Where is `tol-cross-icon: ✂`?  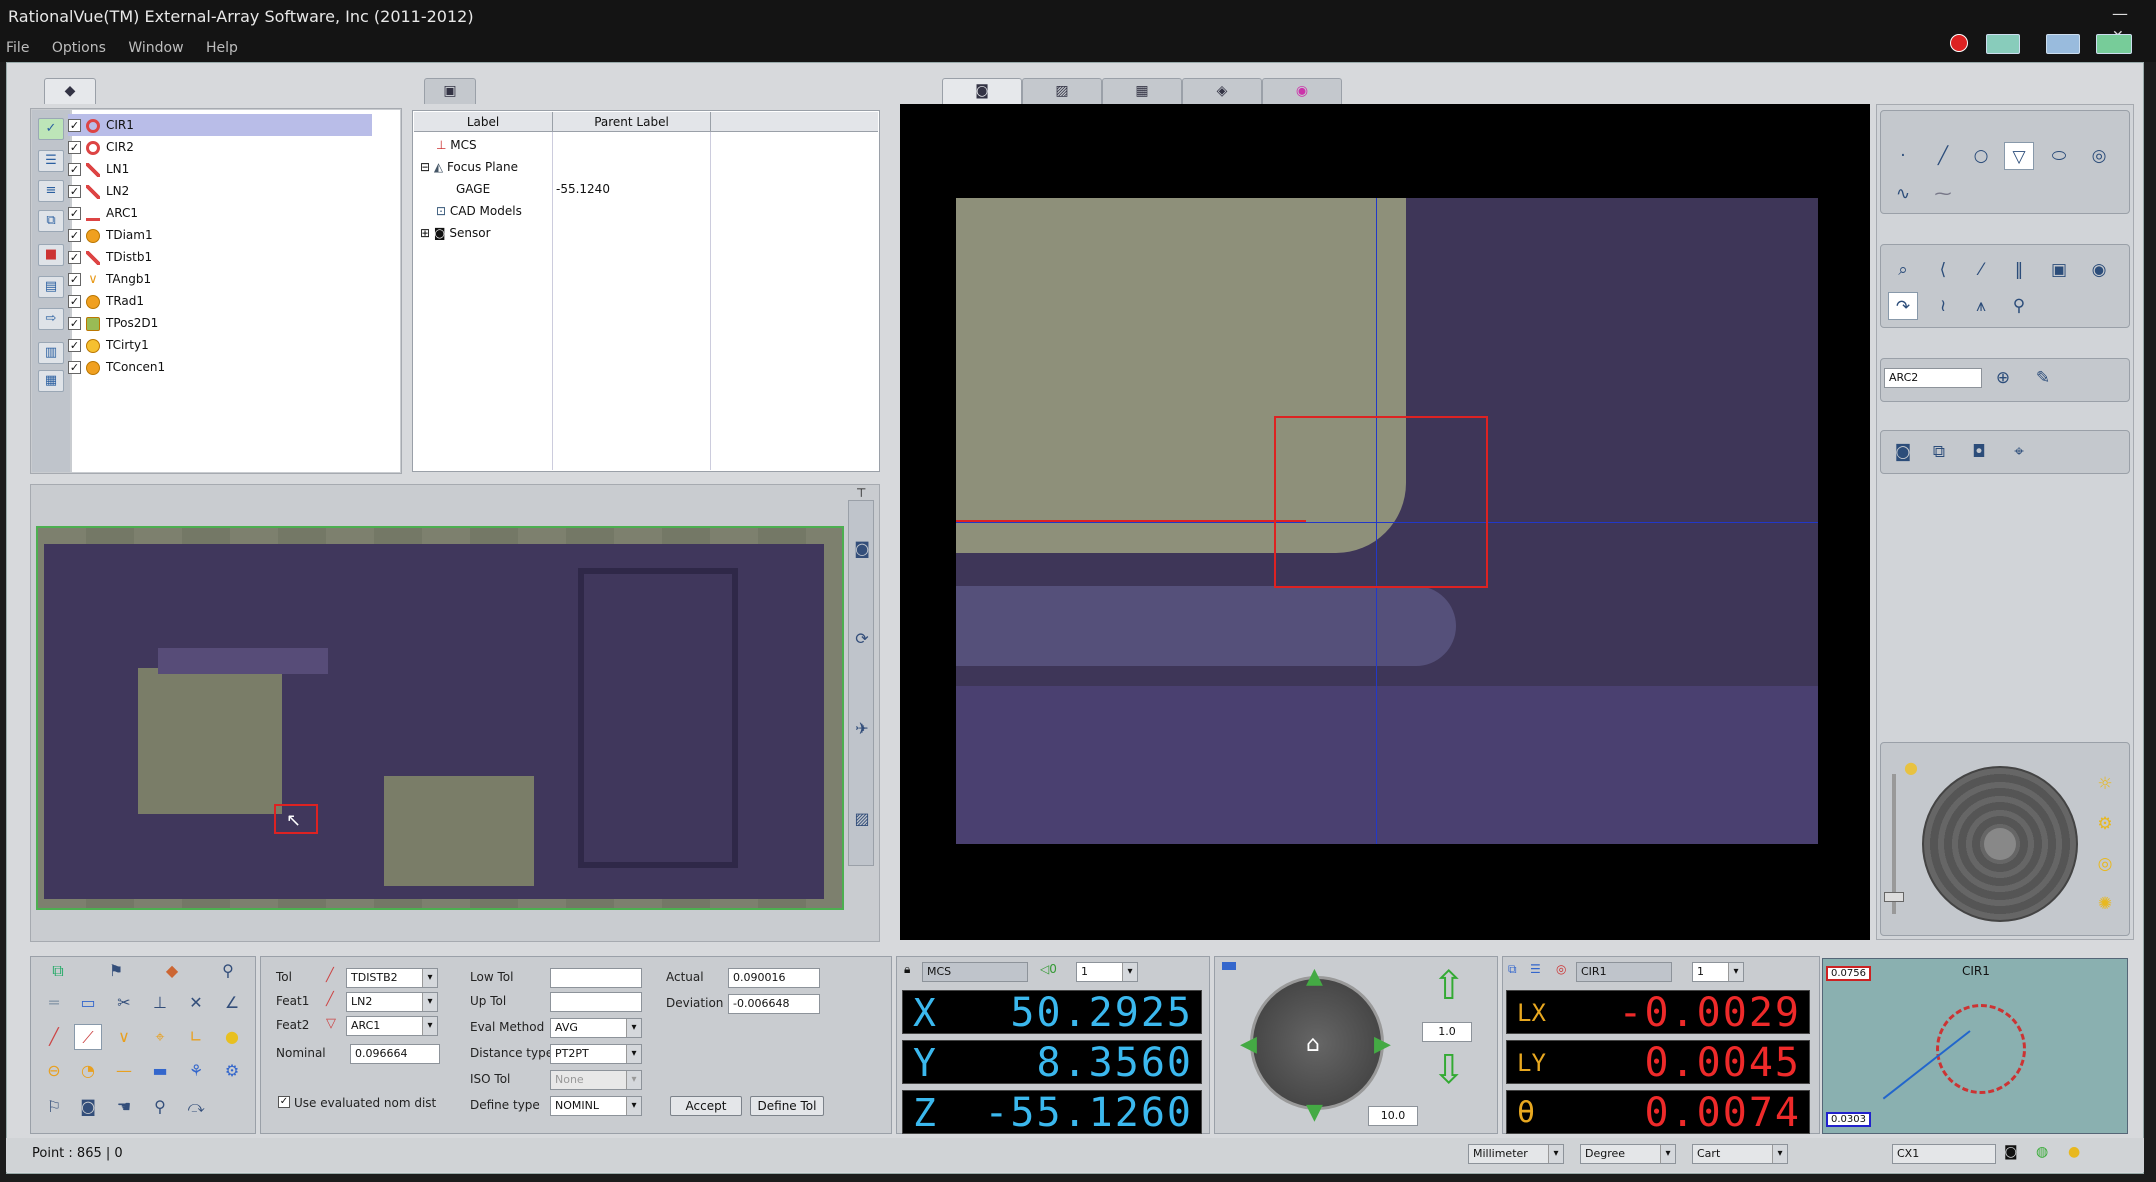
tol-cross-icon: ✂ is located at coordinates (124, 1003).